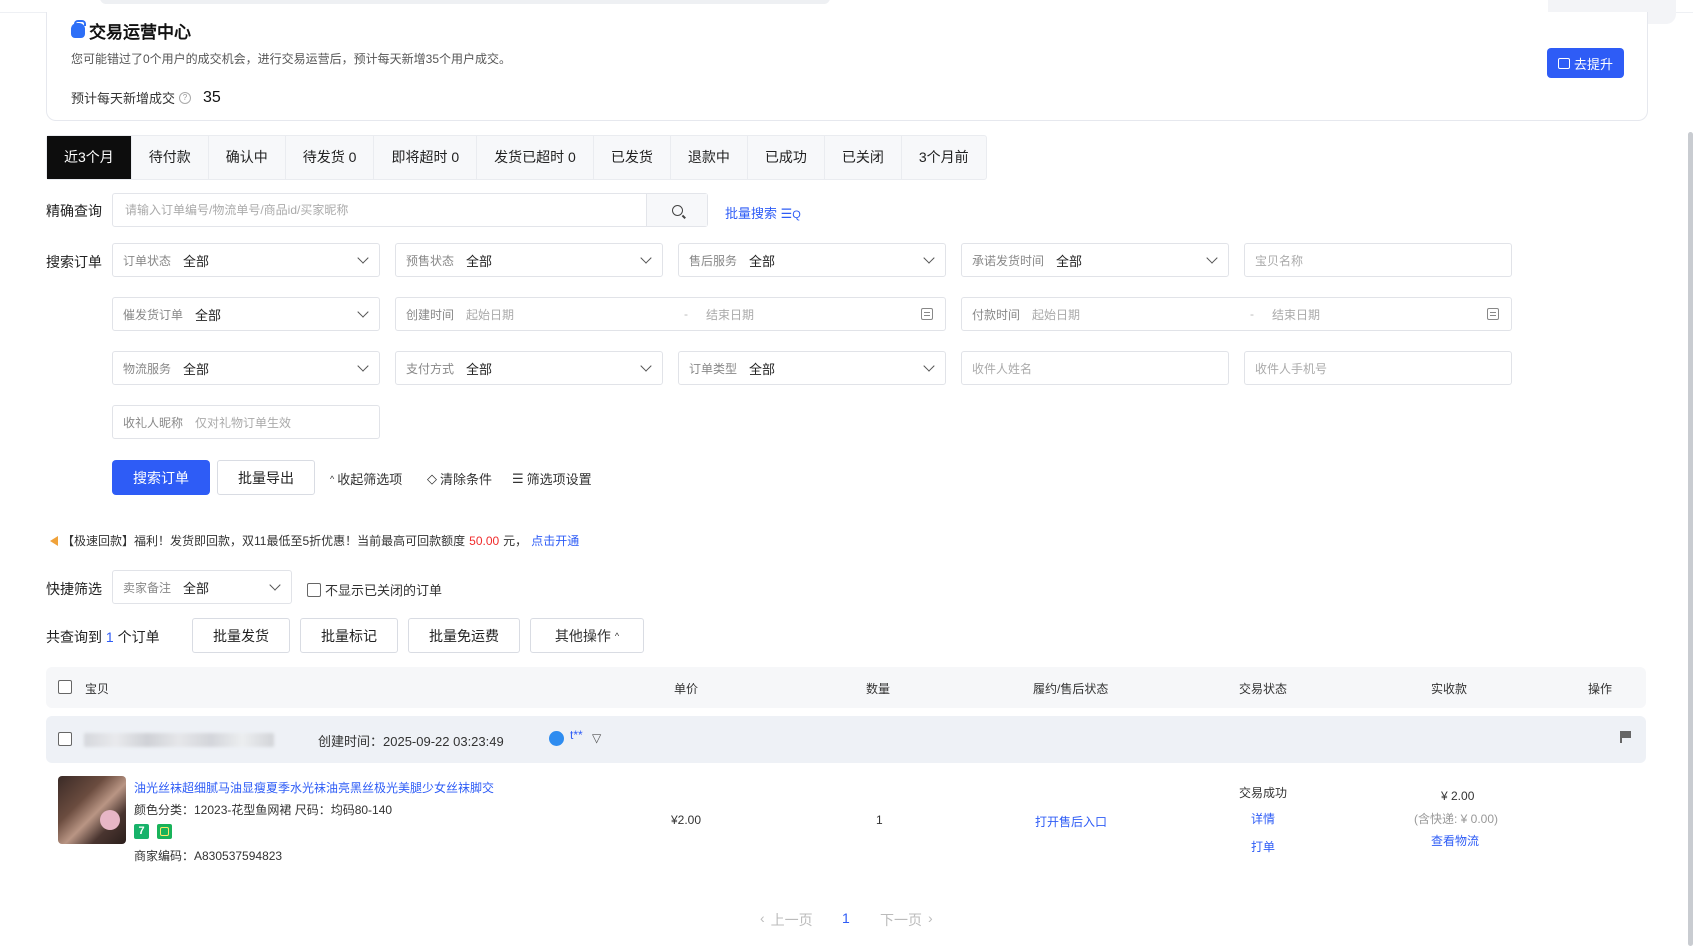 The height and width of the screenshot is (946, 1693). Describe the element at coordinates (812, 260) in the screenshot. I see `after-sale-select: 售后服务 全部` at that location.